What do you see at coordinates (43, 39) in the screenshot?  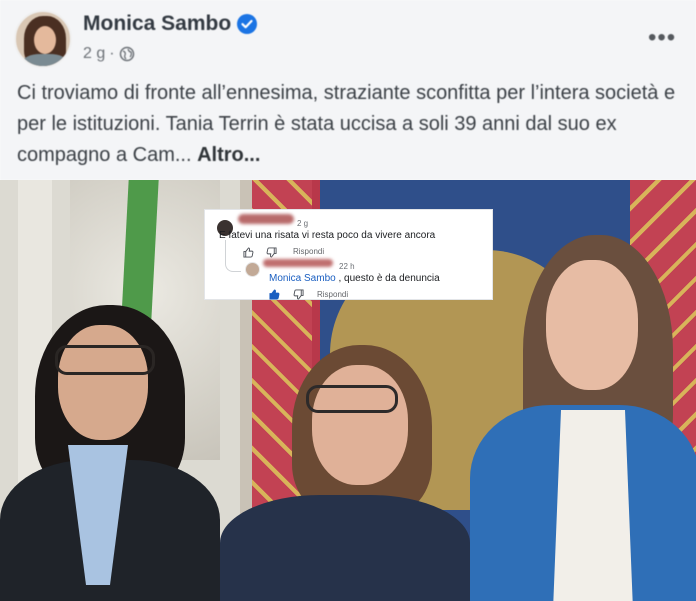 I see `author-avatar` at bounding box center [43, 39].